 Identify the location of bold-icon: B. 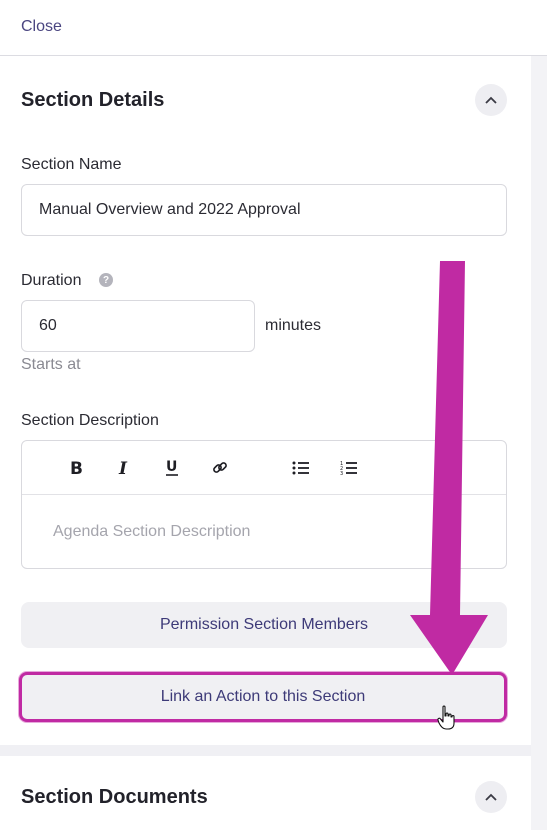
(76, 468).